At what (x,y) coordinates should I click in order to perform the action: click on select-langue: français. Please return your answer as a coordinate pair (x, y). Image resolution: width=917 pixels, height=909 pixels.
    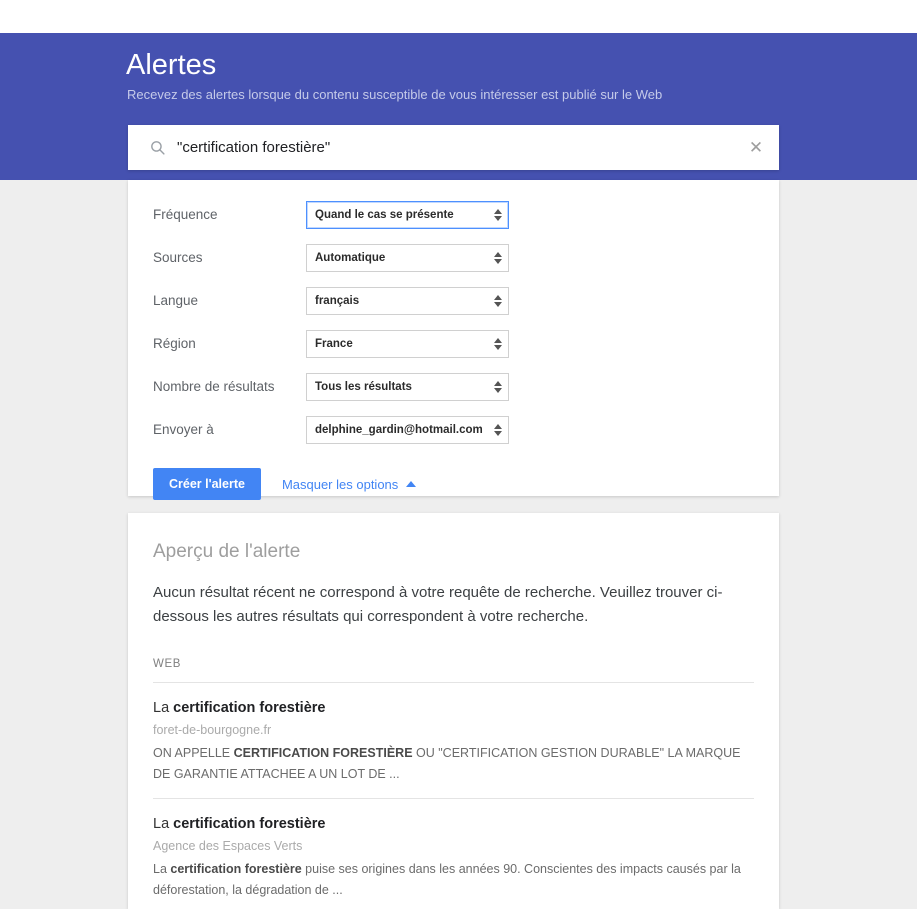
    Looking at the image, I should click on (407, 300).